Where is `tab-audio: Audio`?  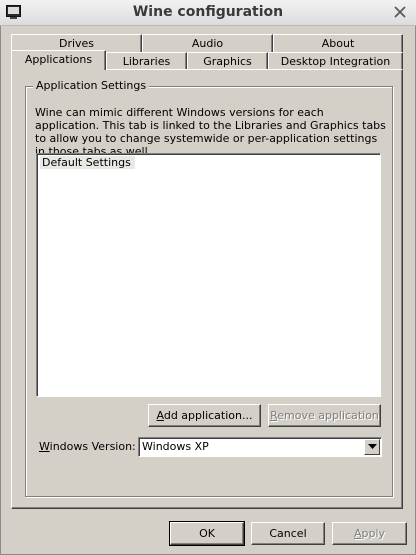 tab-audio: Audio is located at coordinates (207, 43).